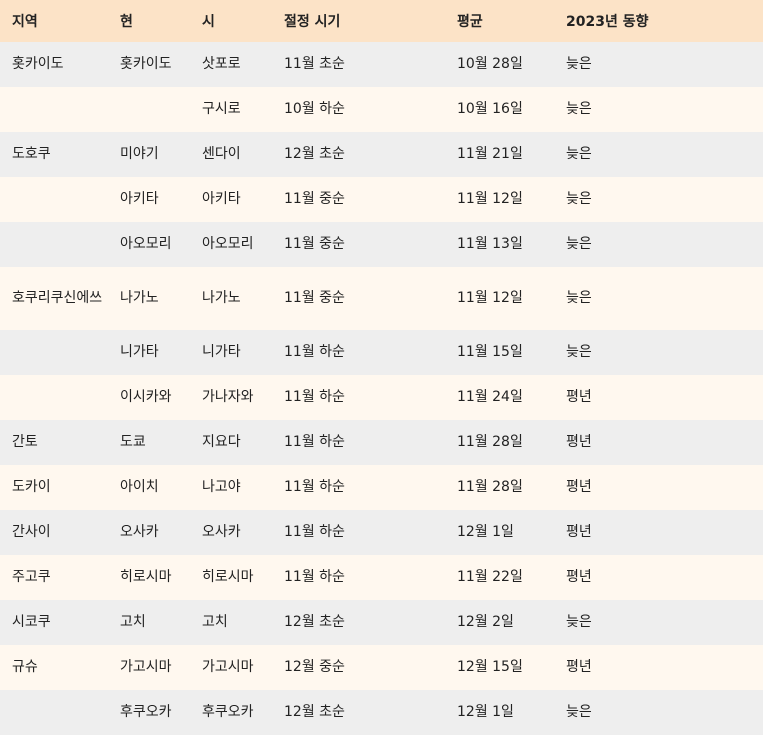 Image resolution: width=763 pixels, height=735 pixels. What do you see at coordinates (490, 64) in the screenshot?
I see `cell-average: 10월 28일` at bounding box center [490, 64].